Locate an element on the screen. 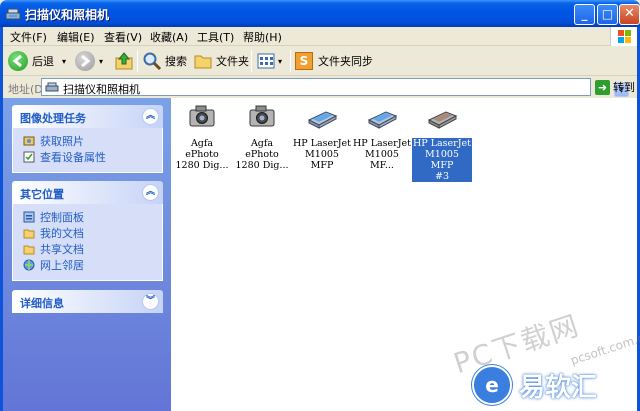 The height and width of the screenshot is (411, 640). up-folder-icon is located at coordinates (124, 61).